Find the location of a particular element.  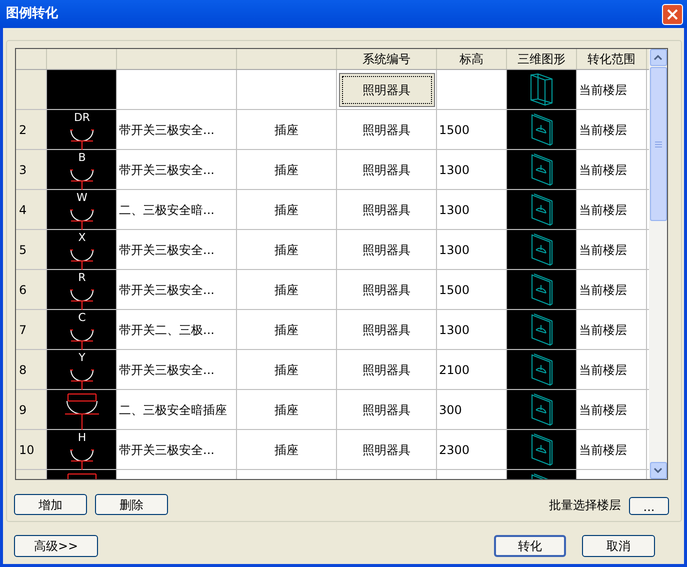

elevation-cell-text: 2100 is located at coordinates (454, 370).